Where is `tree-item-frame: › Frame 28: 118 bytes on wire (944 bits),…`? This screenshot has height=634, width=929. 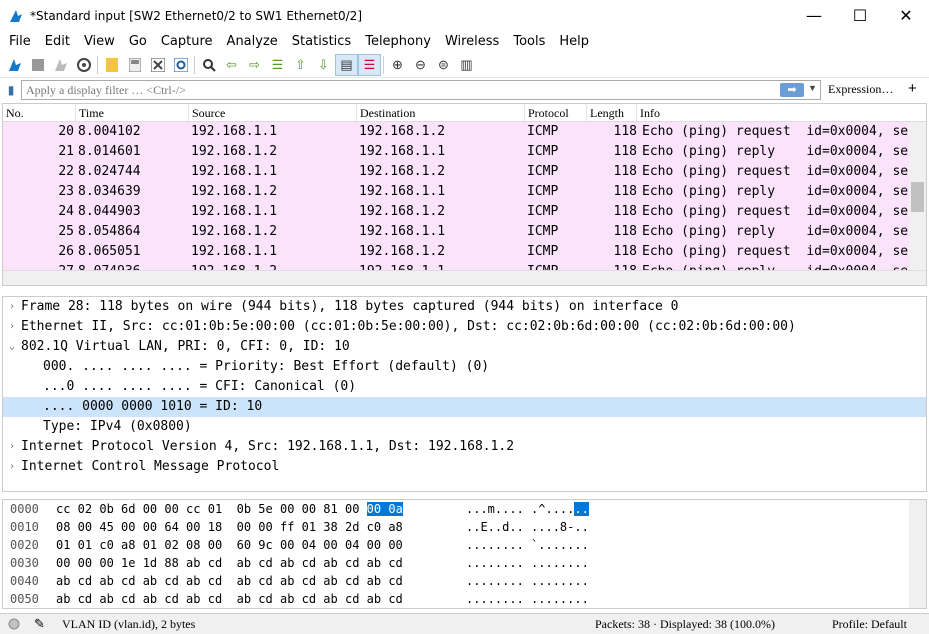 tree-item-frame: › Frame 28: 118 bytes on wire (944 bits),… is located at coordinates (464, 307).